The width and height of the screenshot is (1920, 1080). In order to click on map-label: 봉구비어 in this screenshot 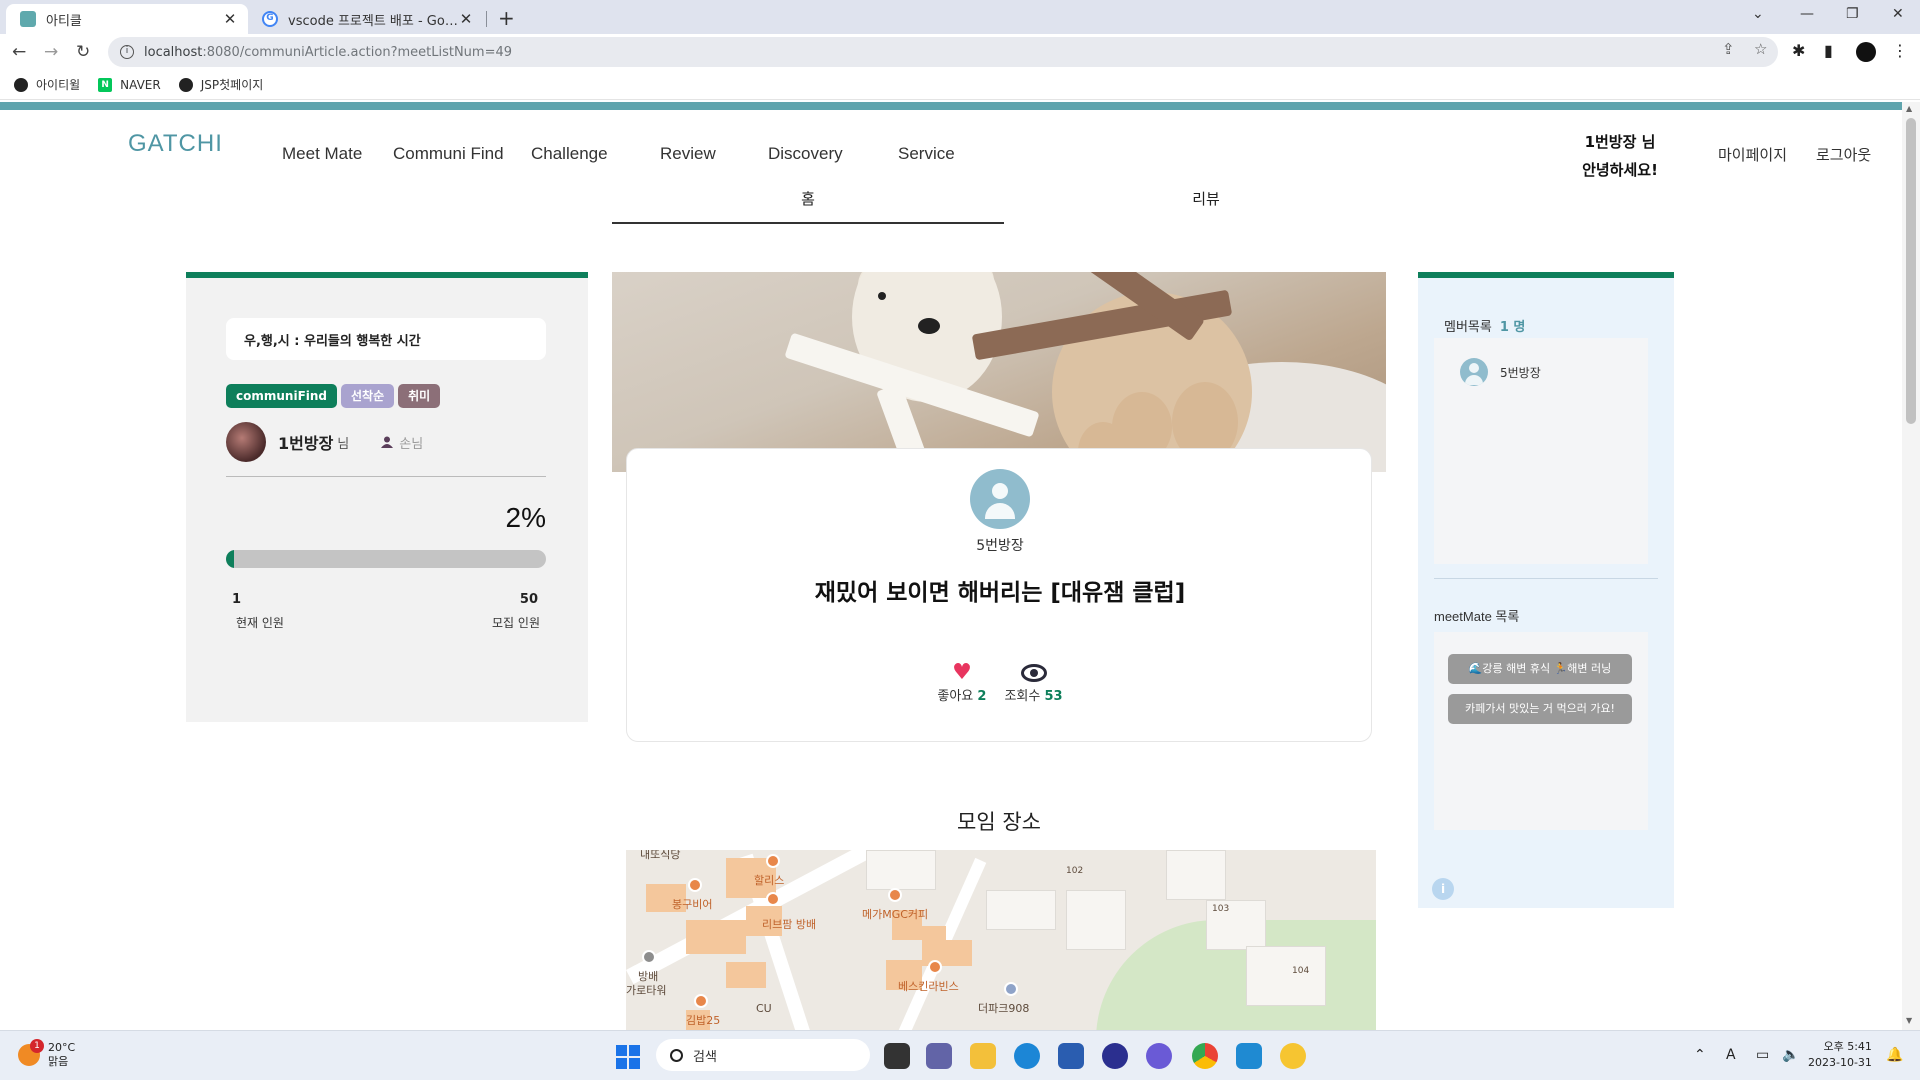, I will do `click(692, 904)`.